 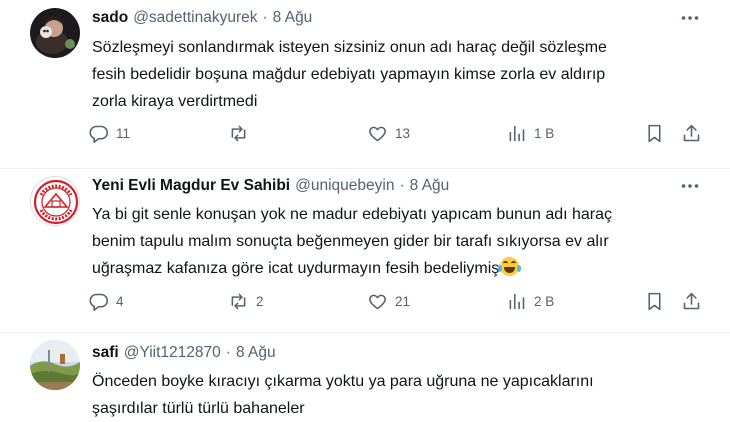 I want to click on author-handle: @Yiit1212870, so click(x=172, y=353).